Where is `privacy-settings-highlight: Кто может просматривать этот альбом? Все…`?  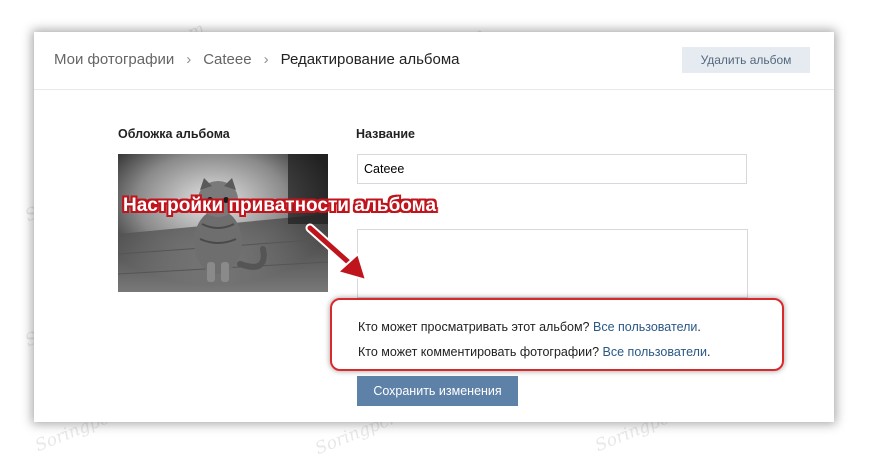 privacy-settings-highlight: Кто может просматривать этот альбом? Все… is located at coordinates (557, 334).